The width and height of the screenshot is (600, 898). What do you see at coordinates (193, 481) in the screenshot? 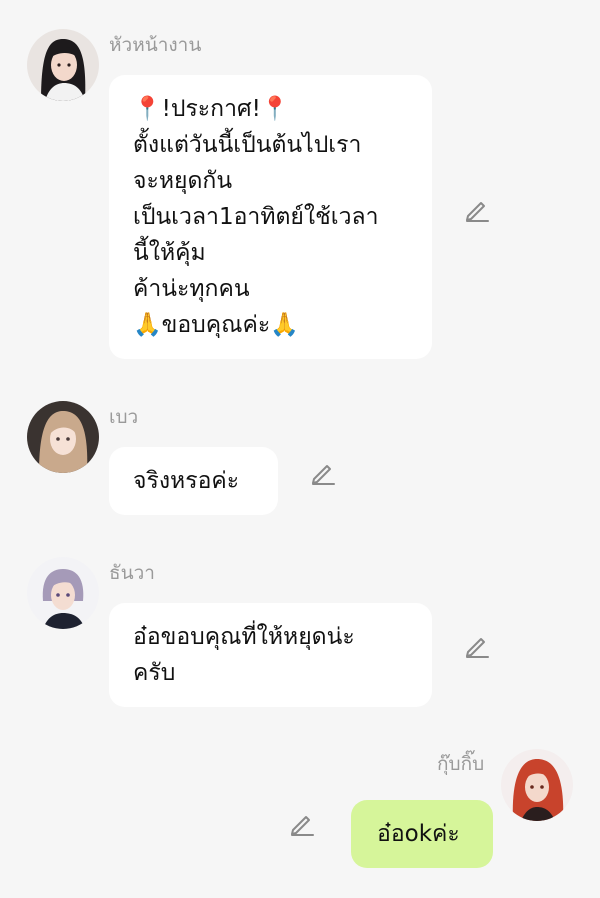
I see `message-bubble: จริงหรอค่ะ` at bounding box center [193, 481].